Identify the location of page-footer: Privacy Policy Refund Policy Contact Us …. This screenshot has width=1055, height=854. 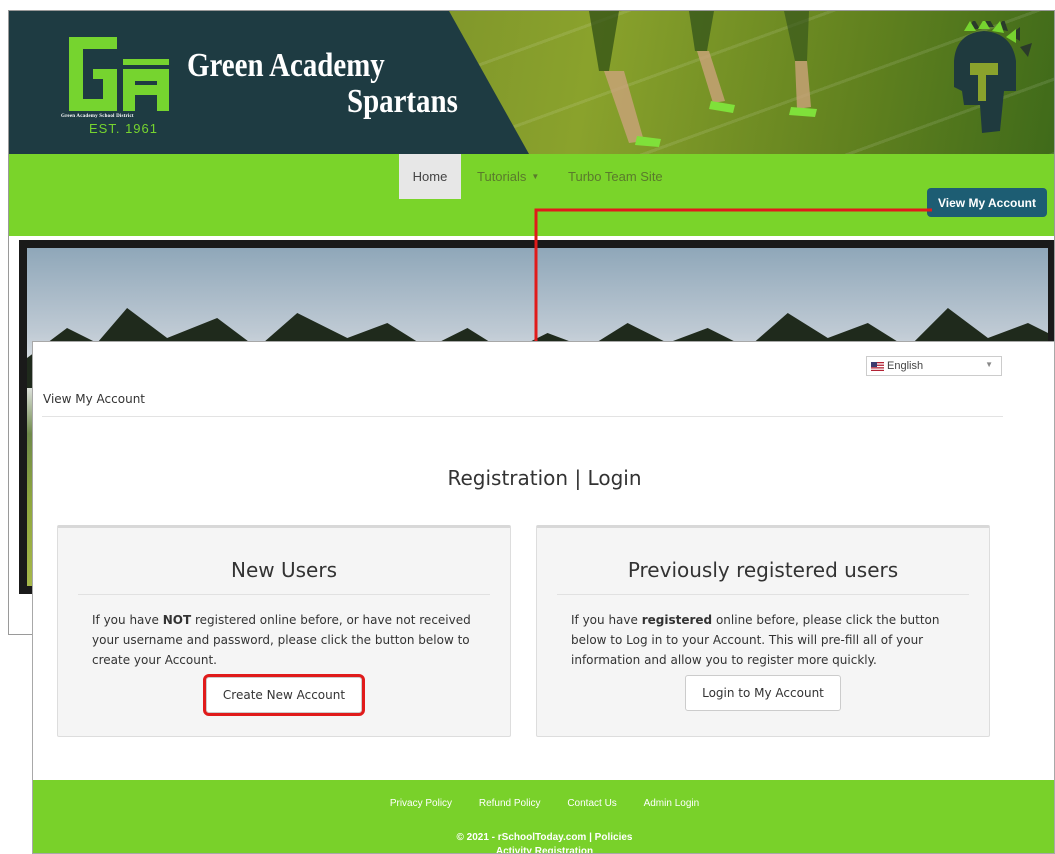
(543, 817).